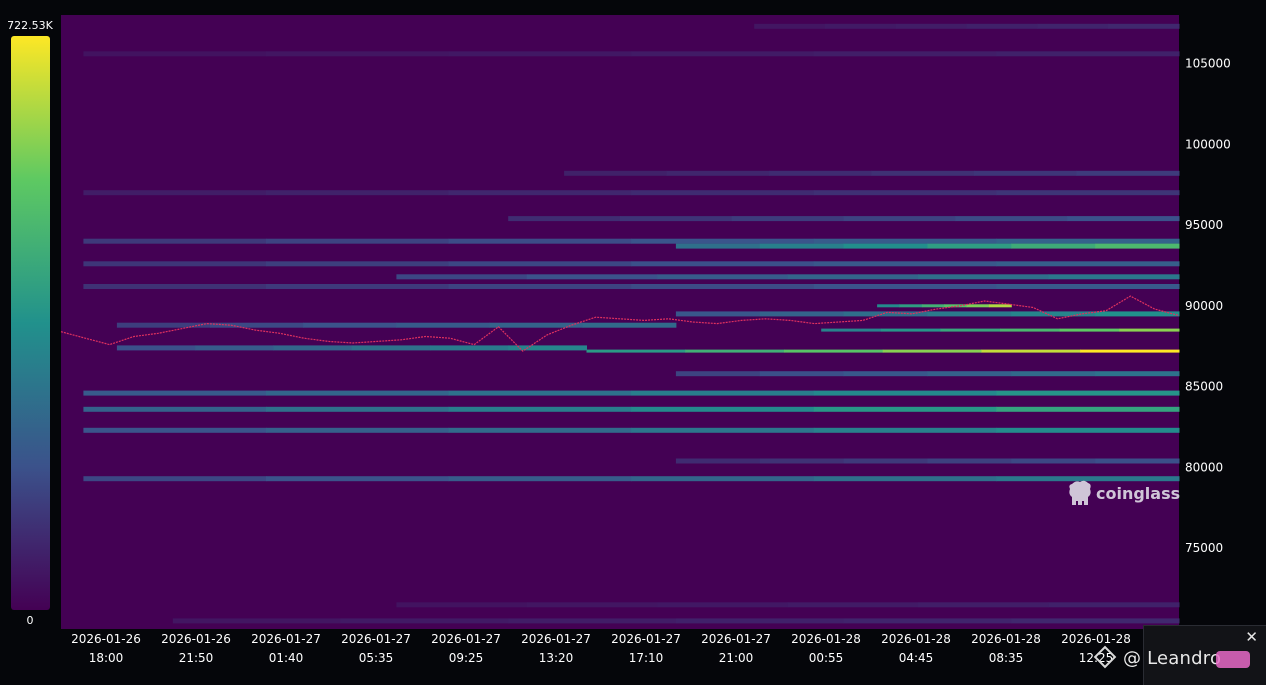 The width and height of the screenshot is (1266, 685). I want to click on diamond-logo-icon, so click(1105, 657).